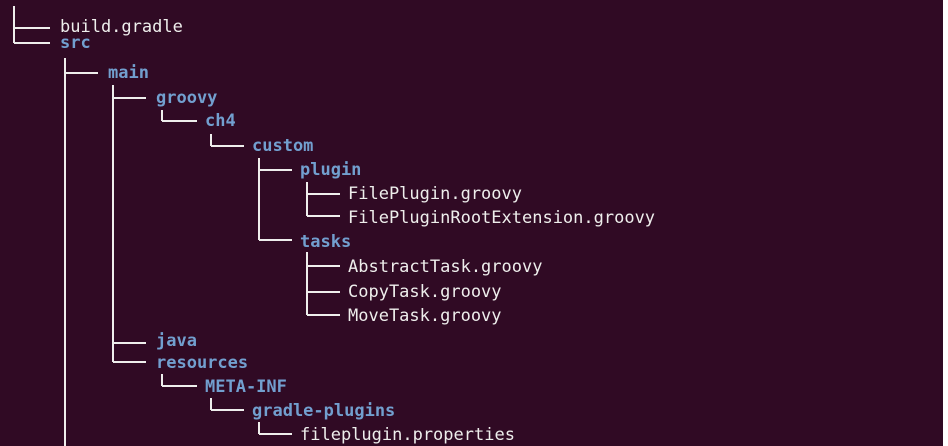  Describe the element at coordinates (220, 121) in the screenshot. I see `tree-entry-directory: ch4` at that location.